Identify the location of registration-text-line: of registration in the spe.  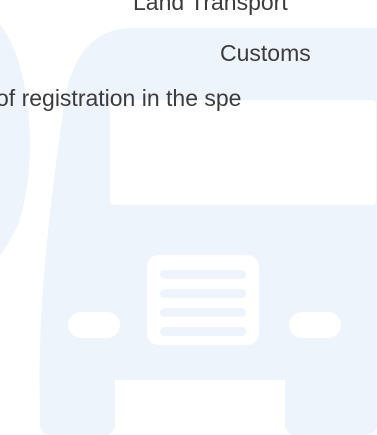
(121, 98).